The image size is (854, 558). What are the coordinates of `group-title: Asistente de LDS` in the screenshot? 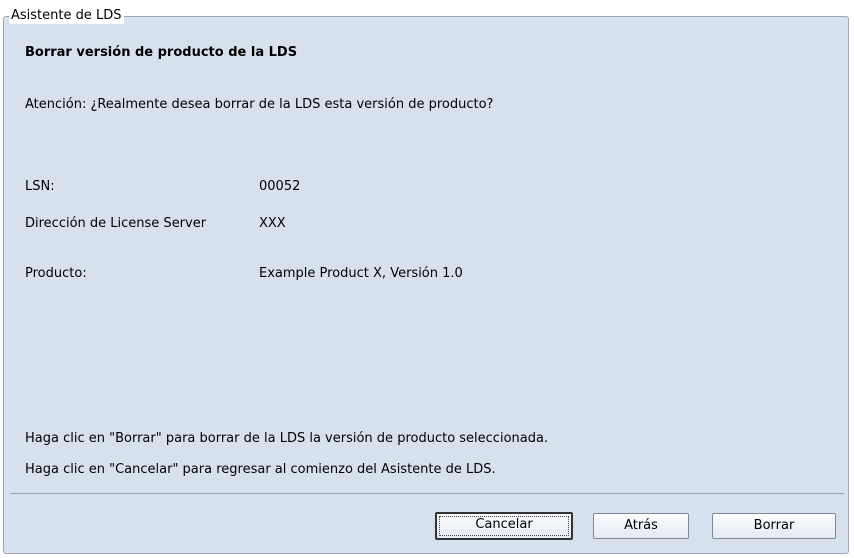 It's located at (66, 16).